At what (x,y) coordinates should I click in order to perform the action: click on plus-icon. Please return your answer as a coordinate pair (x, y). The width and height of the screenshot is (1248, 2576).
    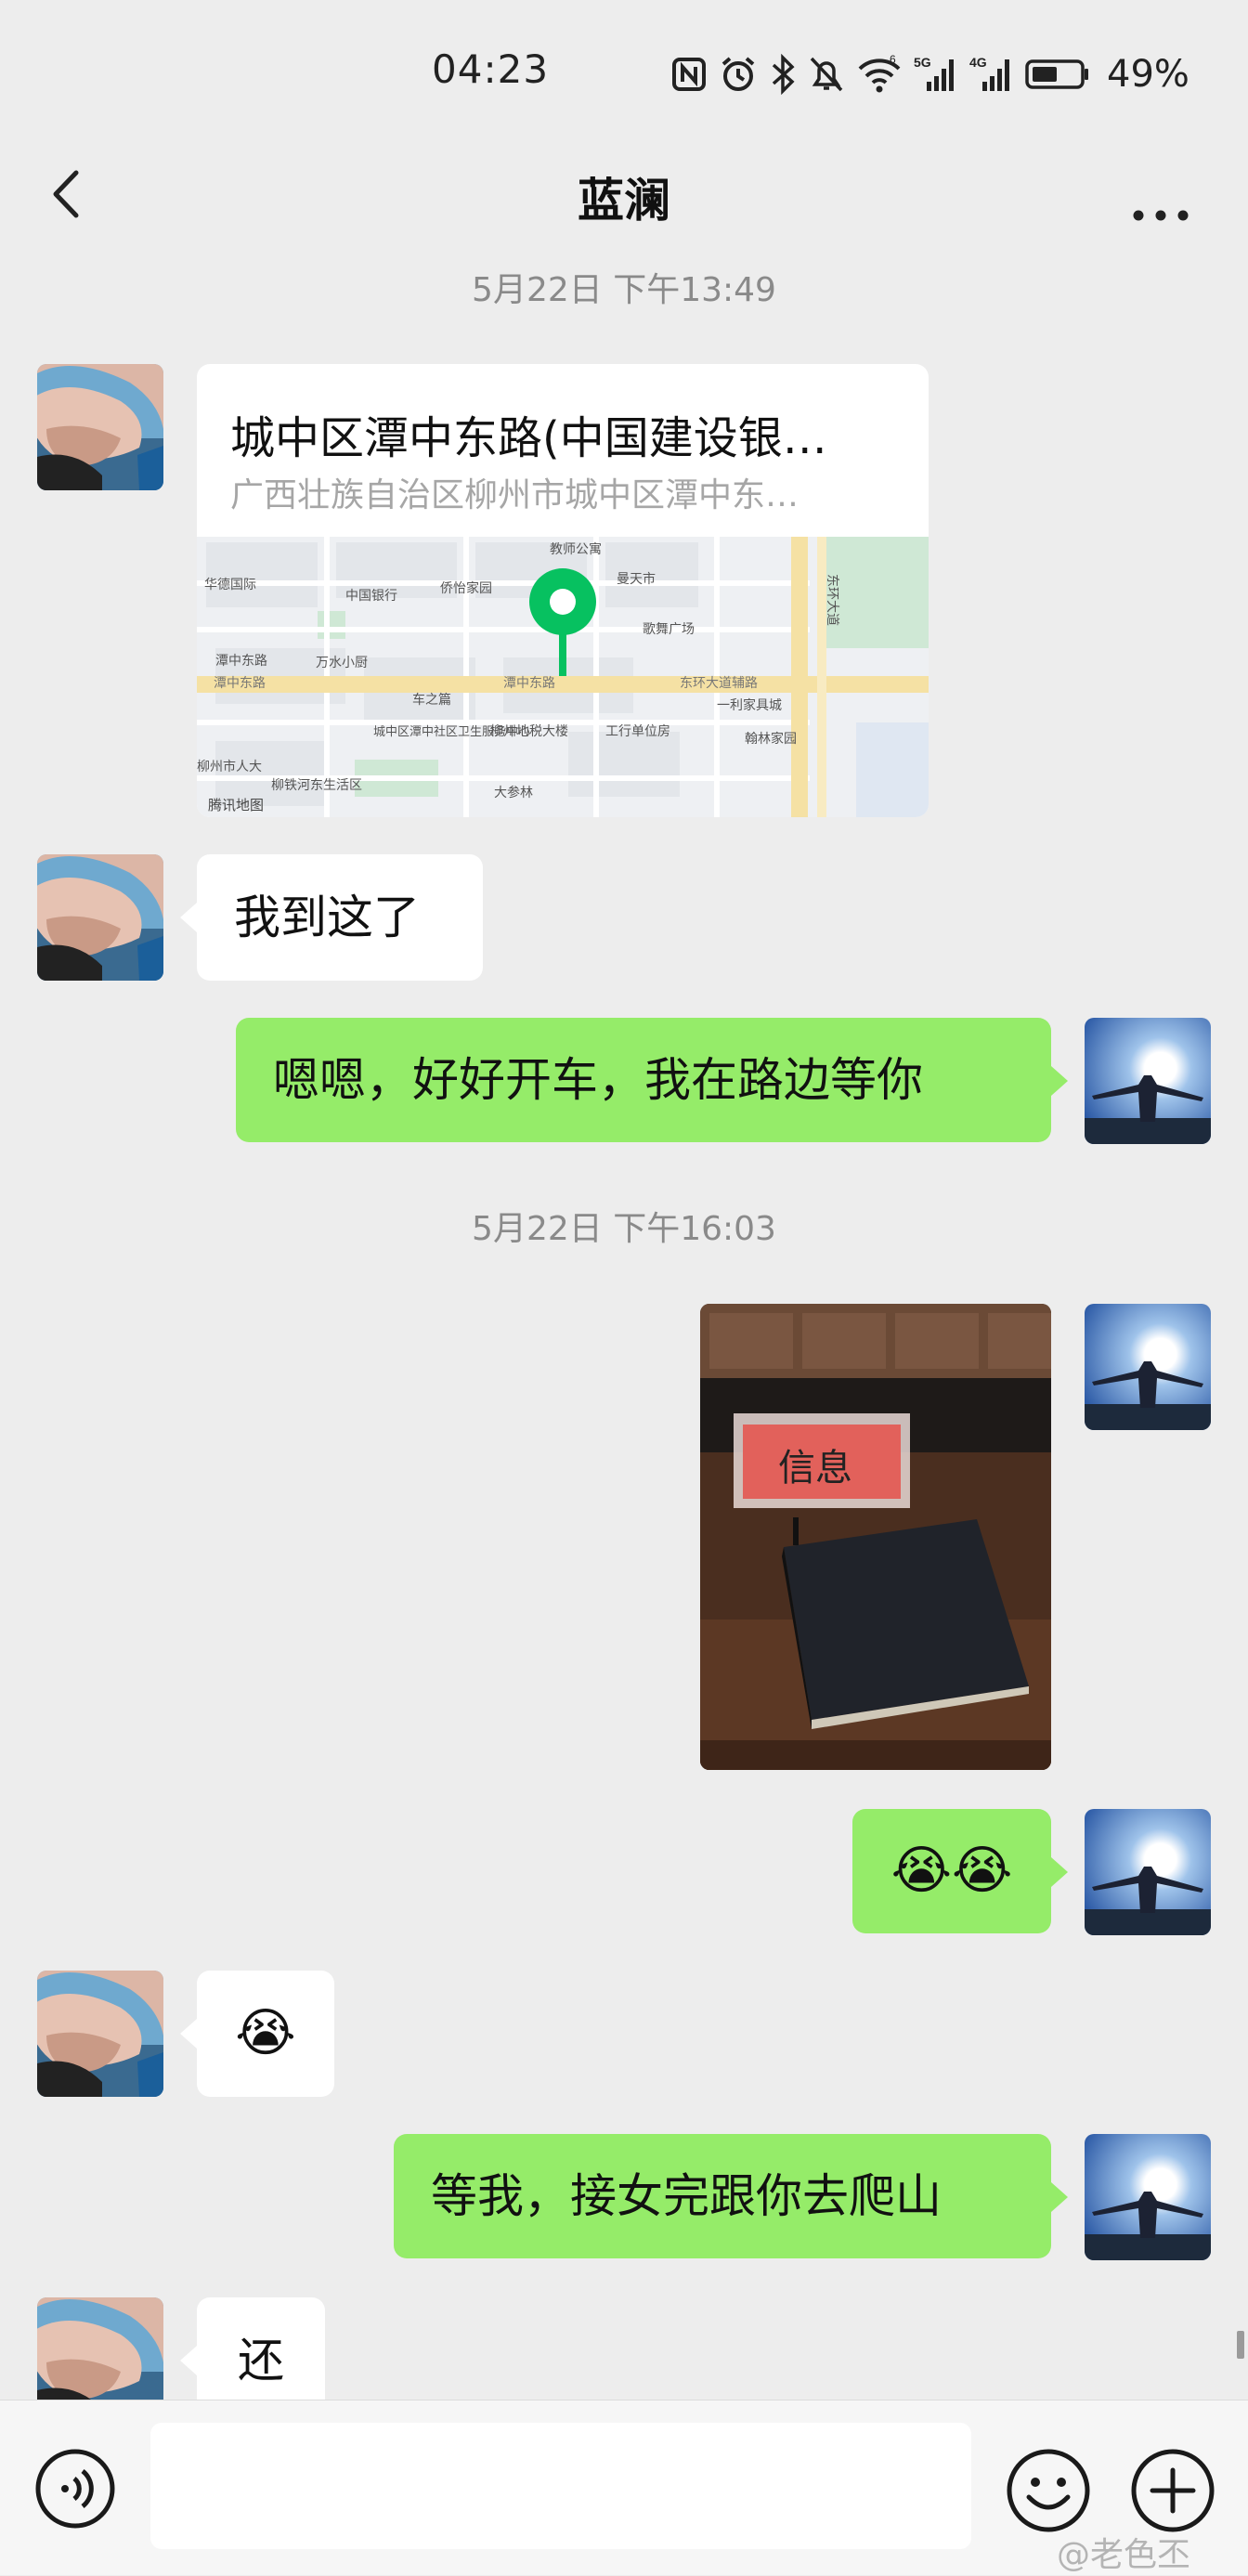
    Looking at the image, I should click on (1172, 2490).